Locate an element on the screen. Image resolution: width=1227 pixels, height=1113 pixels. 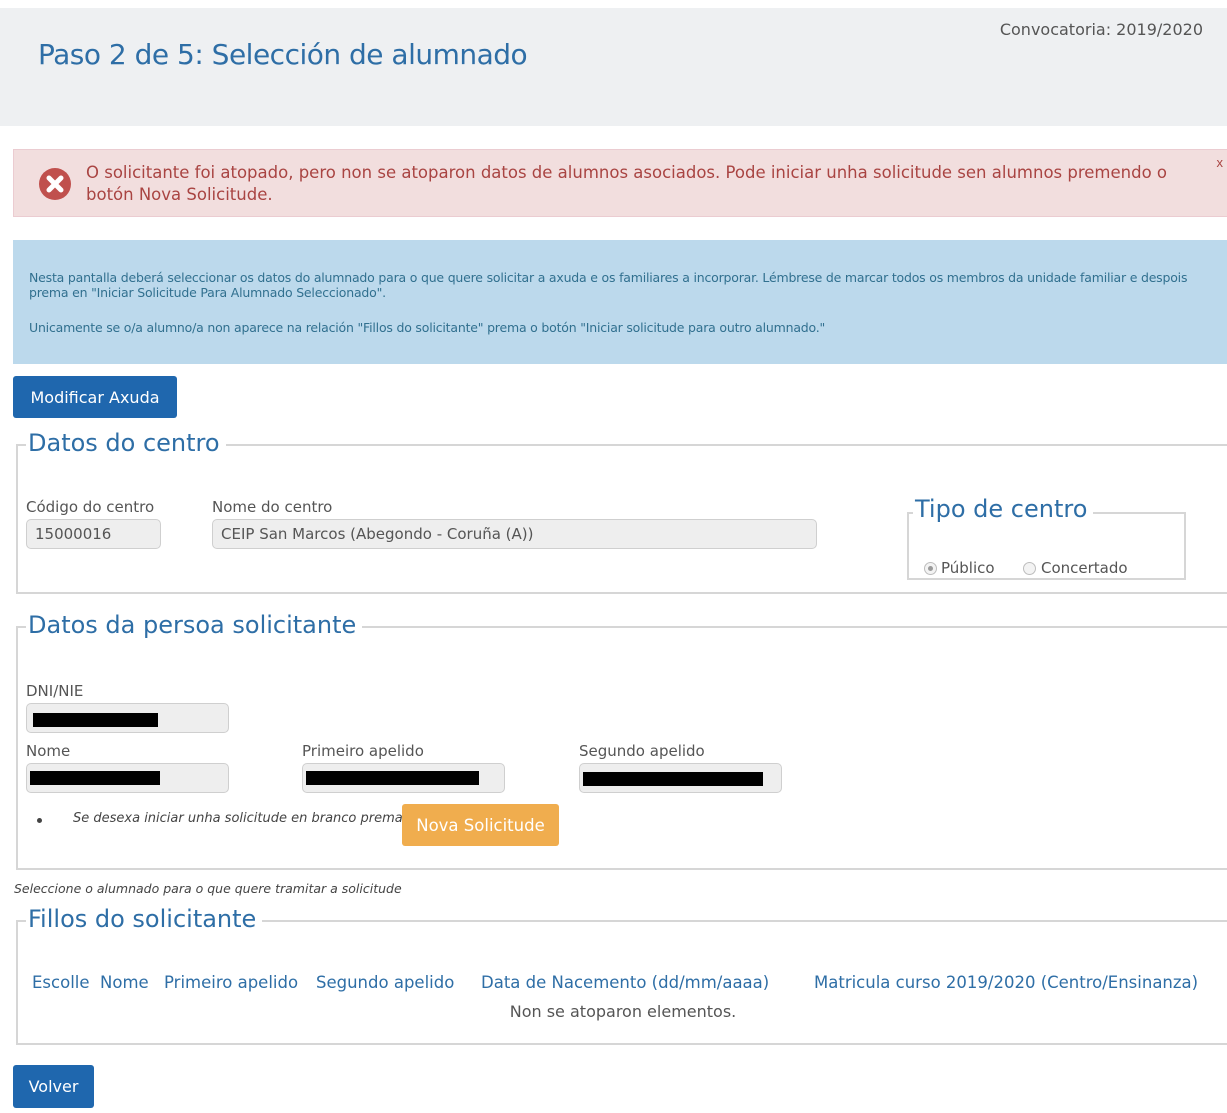
surname2-field is located at coordinates (680, 778).